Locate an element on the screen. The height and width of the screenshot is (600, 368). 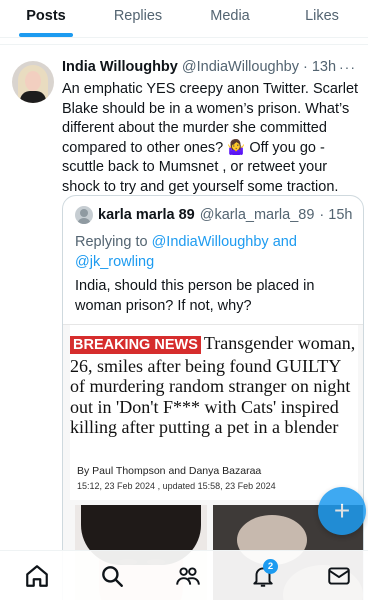
tab-posts-label: Posts is located at coordinates (46, 16).